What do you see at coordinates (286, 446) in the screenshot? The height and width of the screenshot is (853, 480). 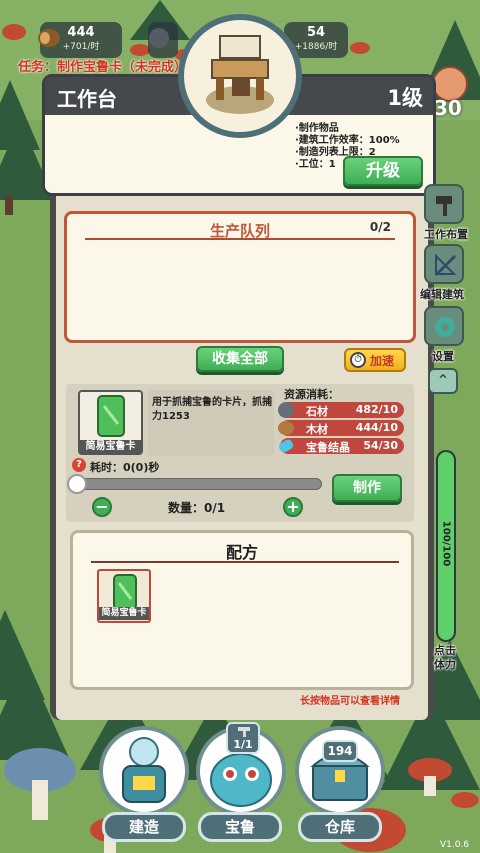 I see `crystal-icon` at bounding box center [286, 446].